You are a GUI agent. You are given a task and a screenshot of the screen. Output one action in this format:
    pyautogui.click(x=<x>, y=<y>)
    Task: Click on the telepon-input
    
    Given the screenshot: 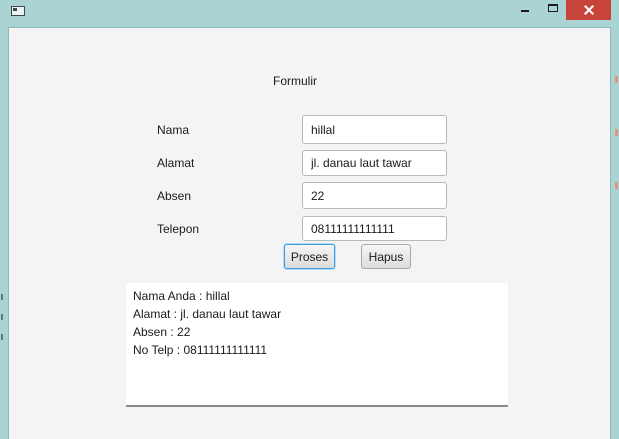 What is the action you would take?
    pyautogui.click(x=374, y=228)
    